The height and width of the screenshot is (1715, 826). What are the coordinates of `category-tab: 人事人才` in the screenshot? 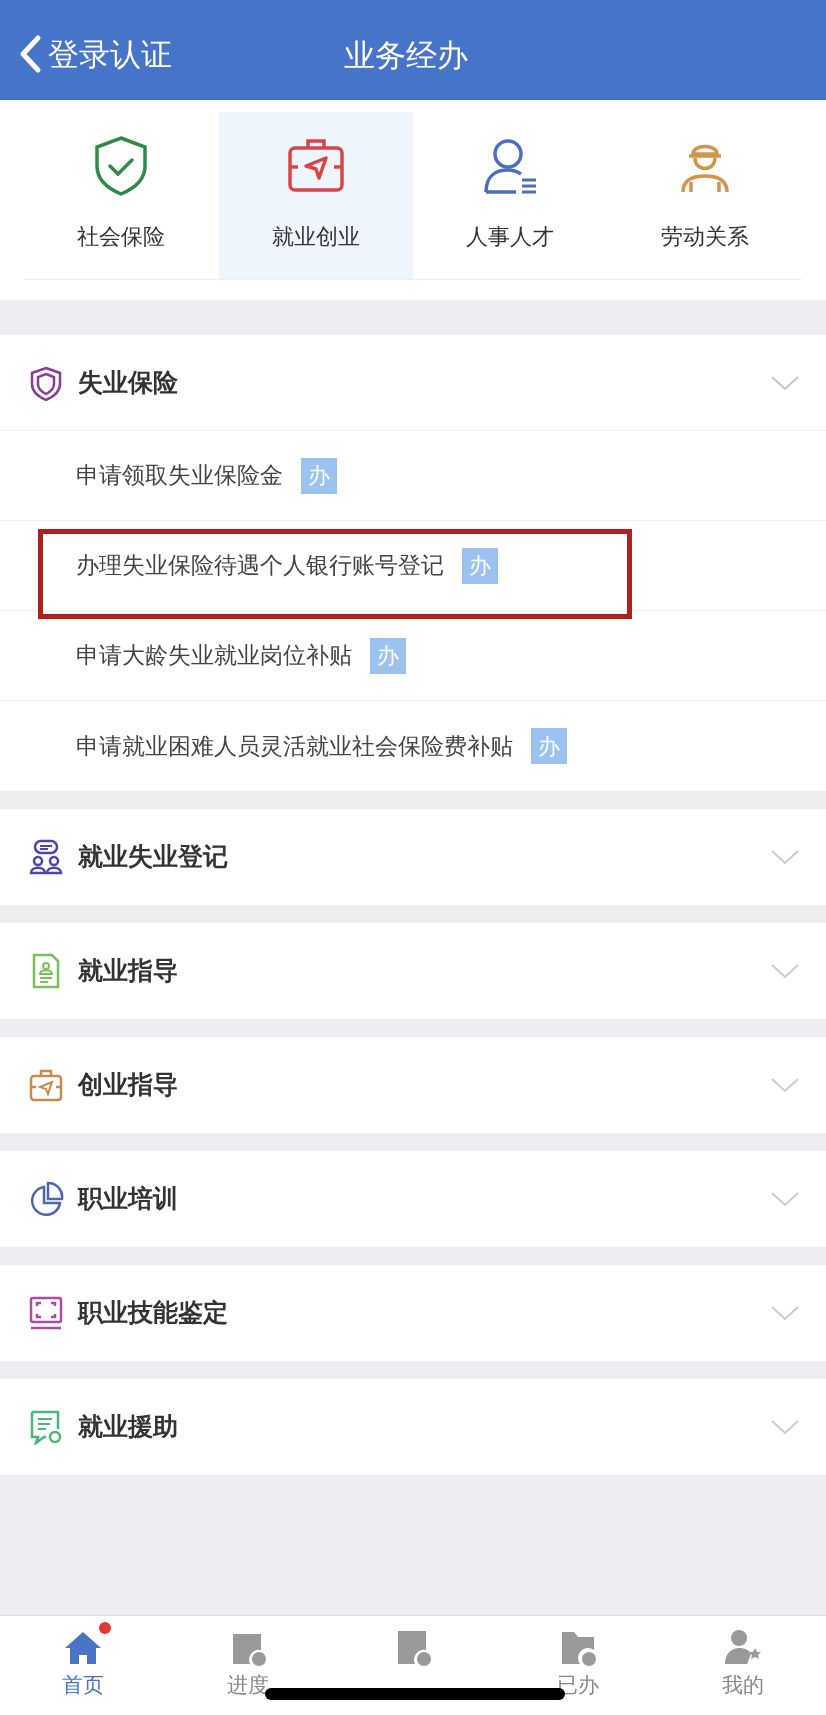 It's located at (510, 195).